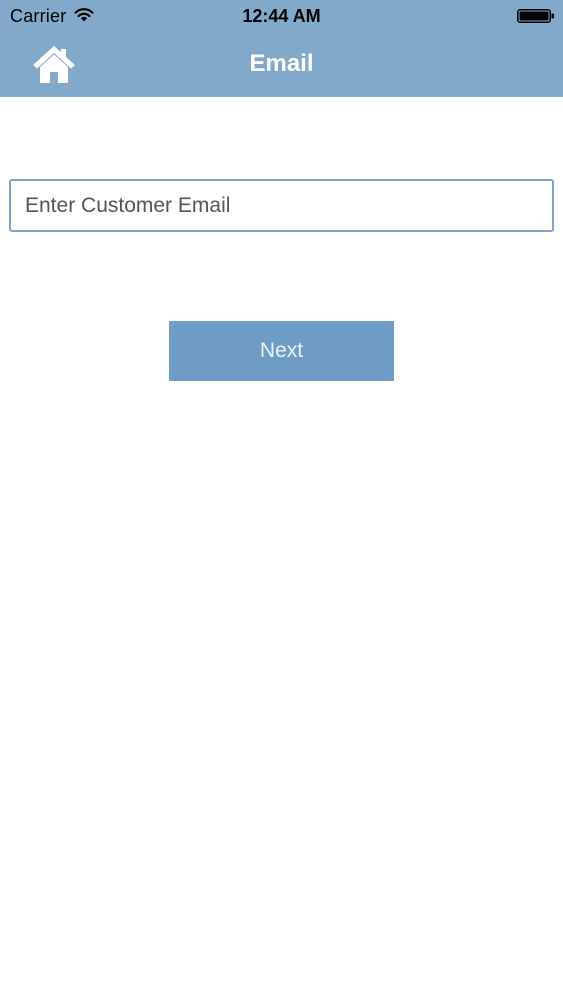 Image resolution: width=563 pixels, height=1000 pixels. I want to click on next-button: Next, so click(281, 351).